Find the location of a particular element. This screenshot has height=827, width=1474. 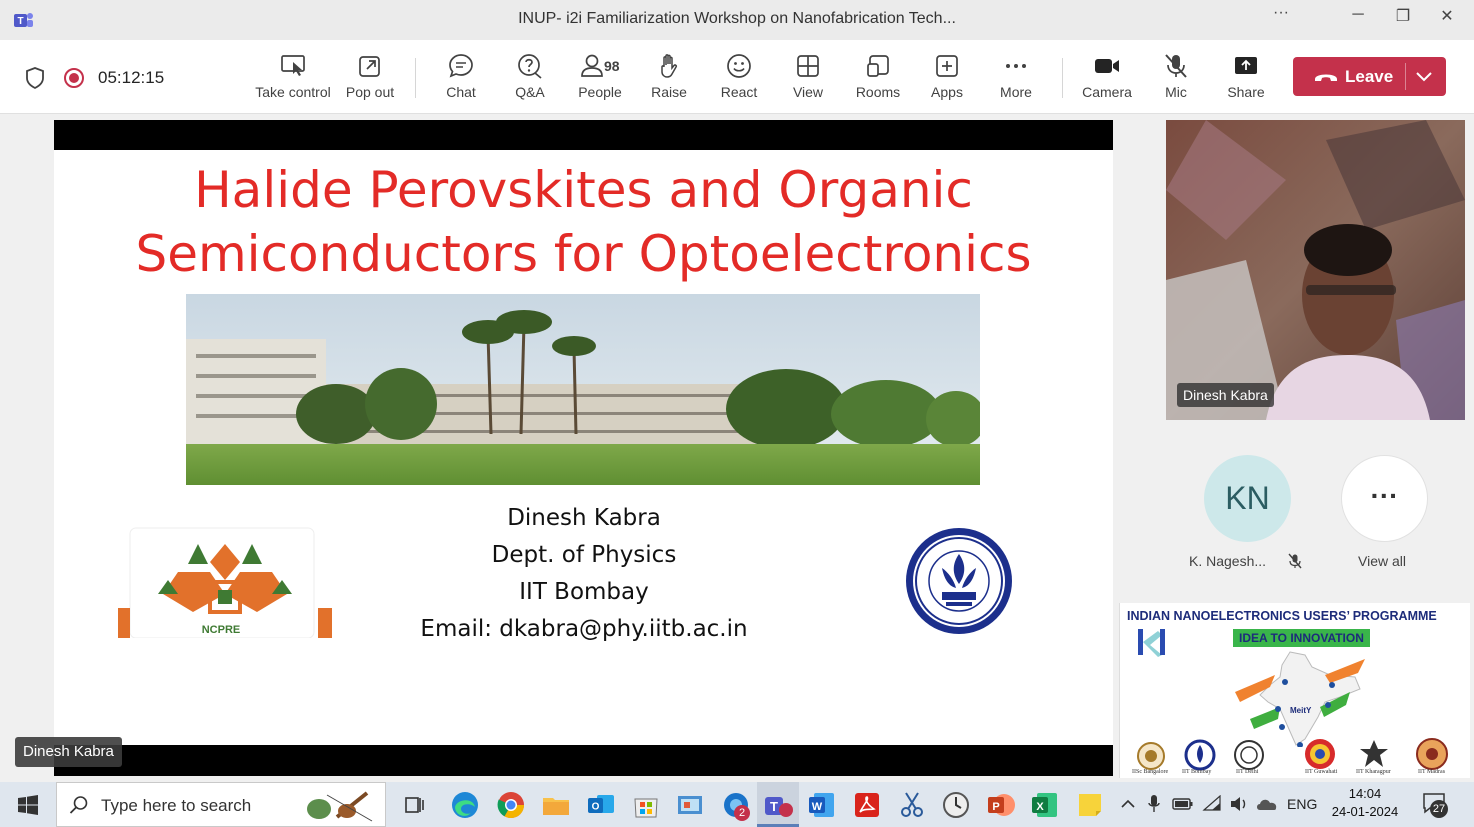

people-label: People is located at coordinates (600, 92).